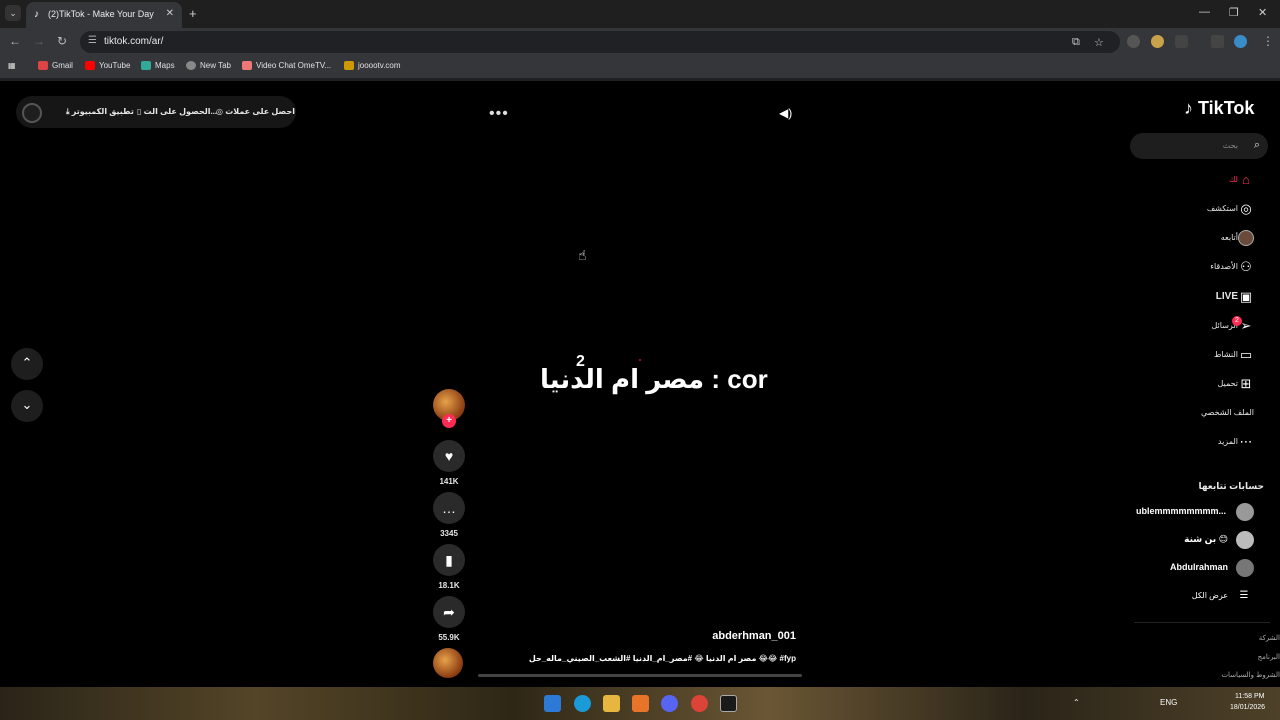  I want to click on mouse-cursor-icon: ☝, so click(582, 255).